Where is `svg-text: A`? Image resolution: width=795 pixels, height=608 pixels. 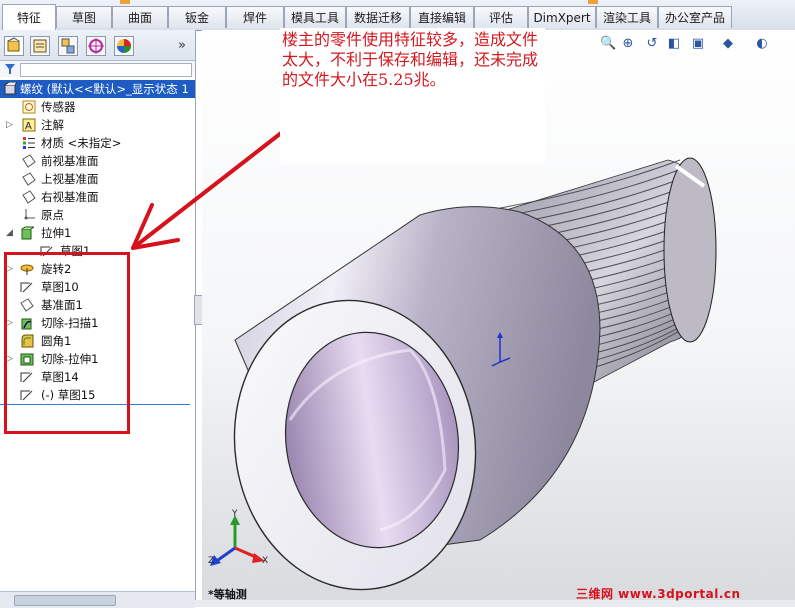 svg-text: A is located at coordinates (28, 126).